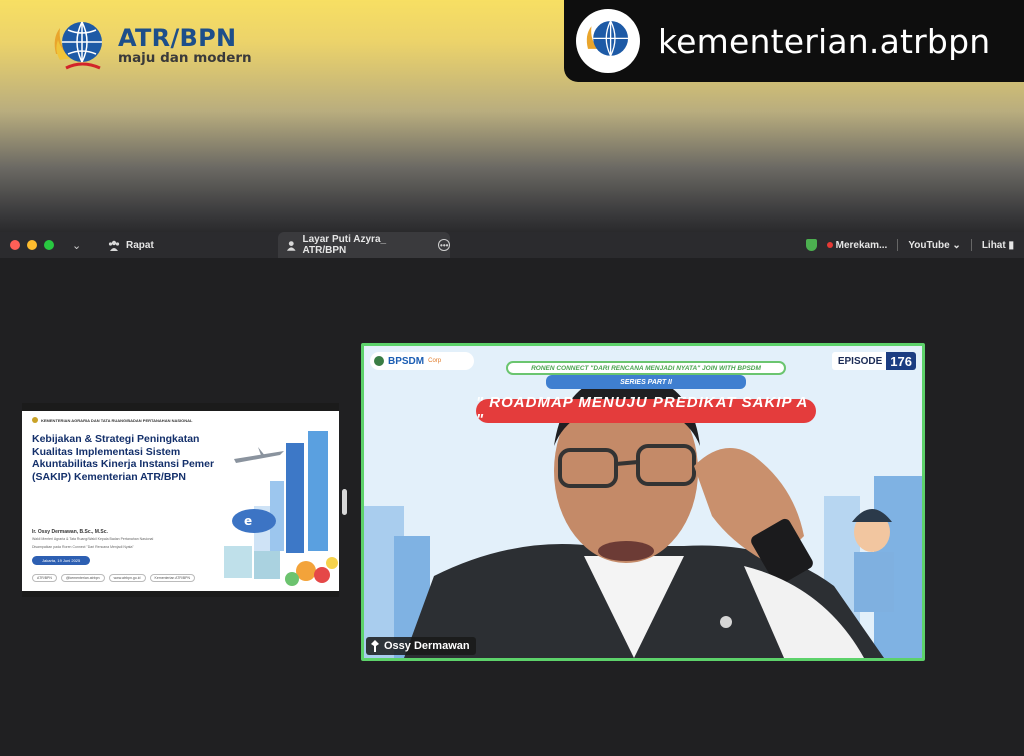 The width and height of the screenshot is (1024, 756). I want to click on instagram-handle-badge: kementerian.atrbpn, so click(794, 41).